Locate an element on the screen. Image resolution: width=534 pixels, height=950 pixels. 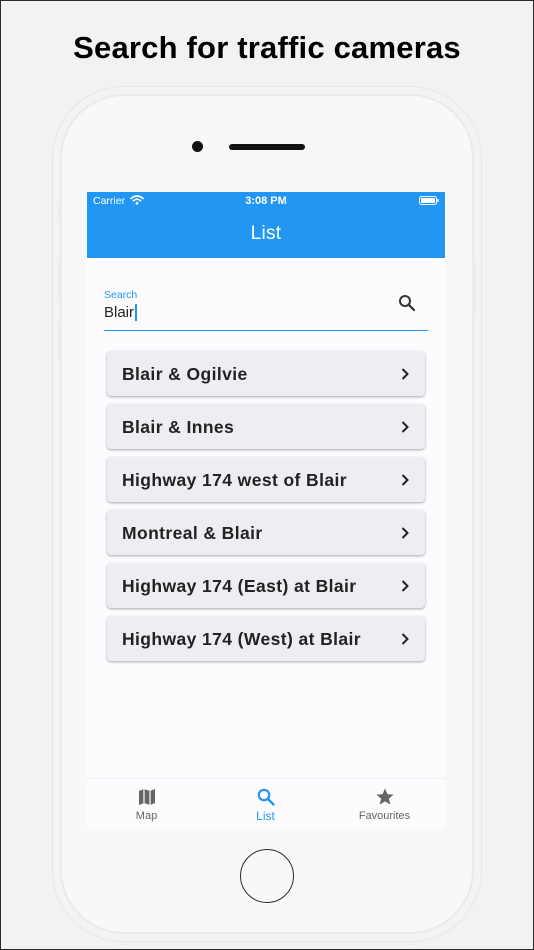
mute-switch is located at coordinates (60, 211).